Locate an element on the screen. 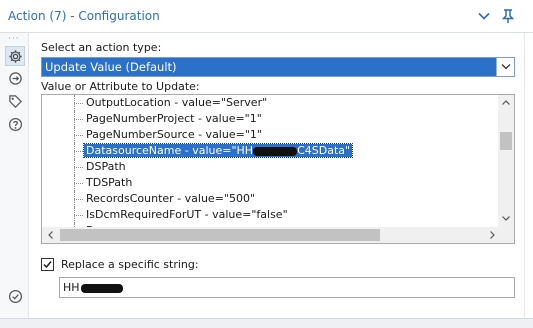 The width and height of the screenshot is (533, 328). tree-item-selected: DatasourceName - value="HH C4SData" is located at coordinates (271, 151).